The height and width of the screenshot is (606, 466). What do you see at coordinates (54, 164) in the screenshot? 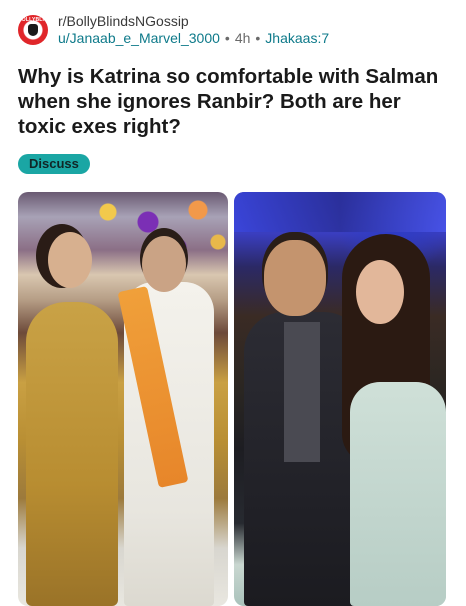
I see `post-flair-badge: Discuss` at bounding box center [54, 164].